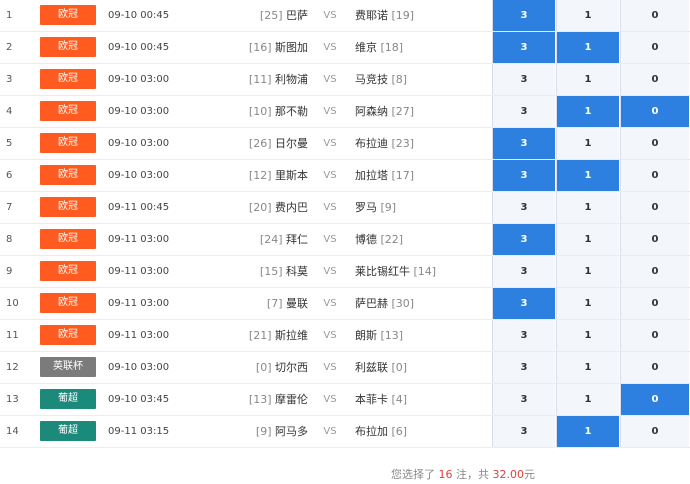  Describe the element at coordinates (271, 271) in the screenshot. I see `home-rank: [15]` at that location.